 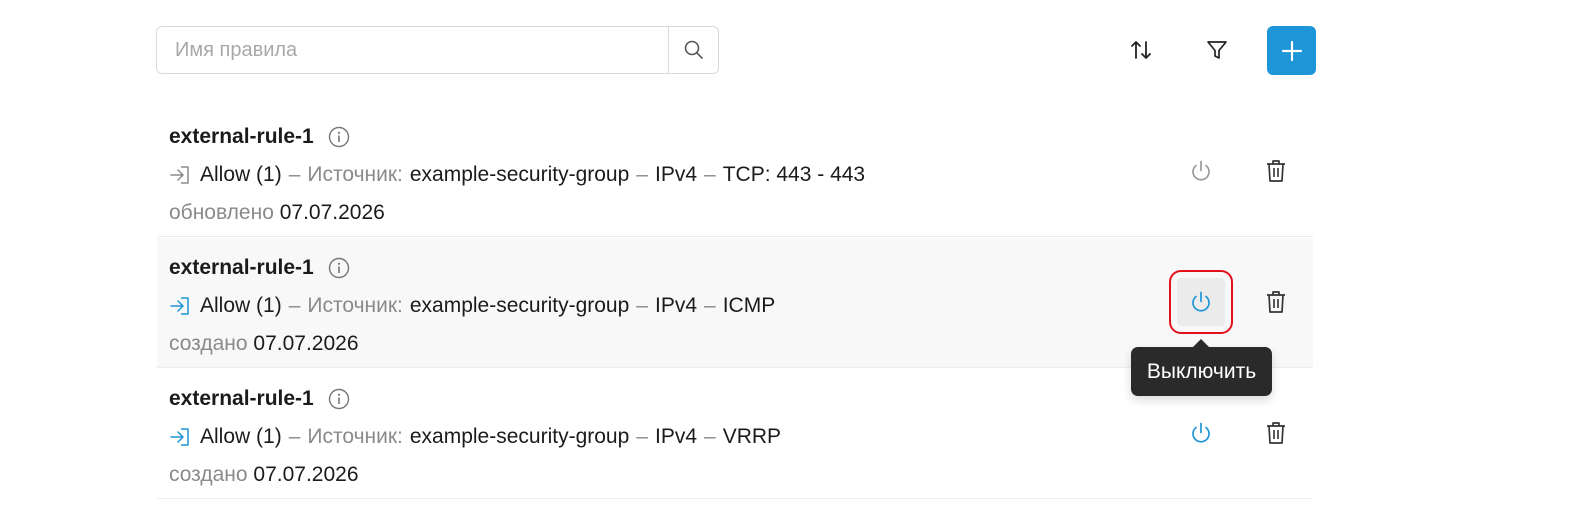 I want to click on search-button, so click(x=693, y=50).